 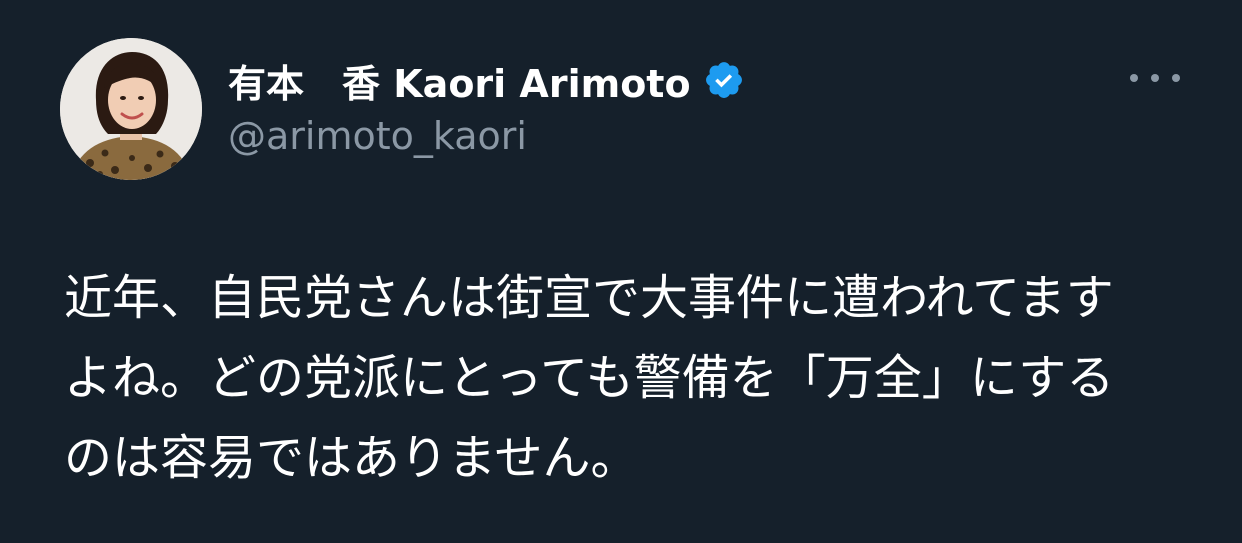 I want to click on verified-badge-icon, so click(x=724, y=80).